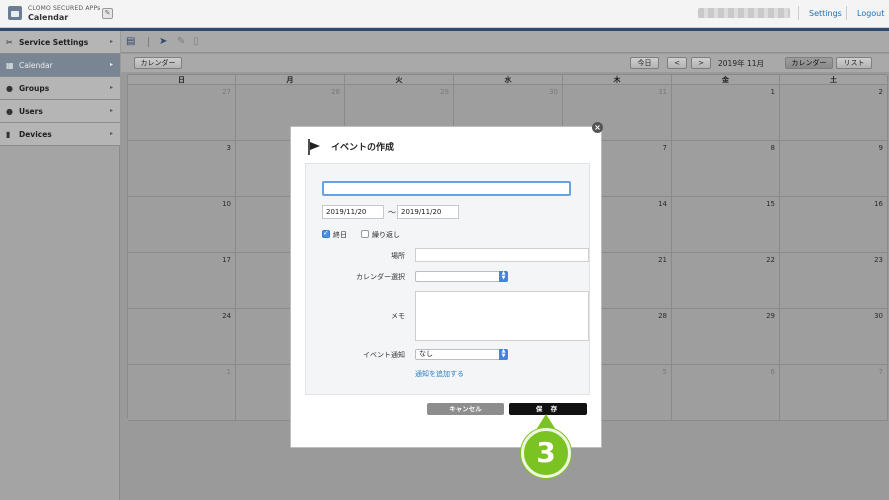  I want to click on flag-icon, so click(314, 147).